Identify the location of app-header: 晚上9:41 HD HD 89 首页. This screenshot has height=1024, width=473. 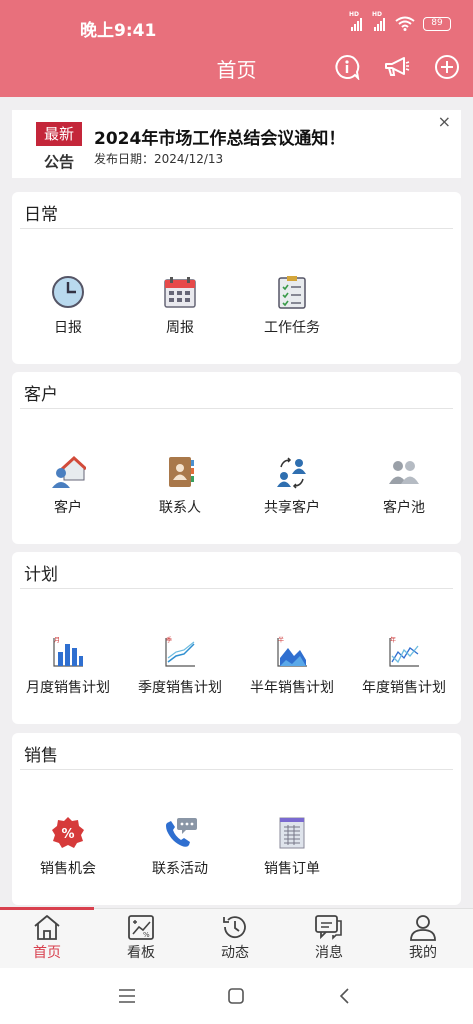
(236, 48).